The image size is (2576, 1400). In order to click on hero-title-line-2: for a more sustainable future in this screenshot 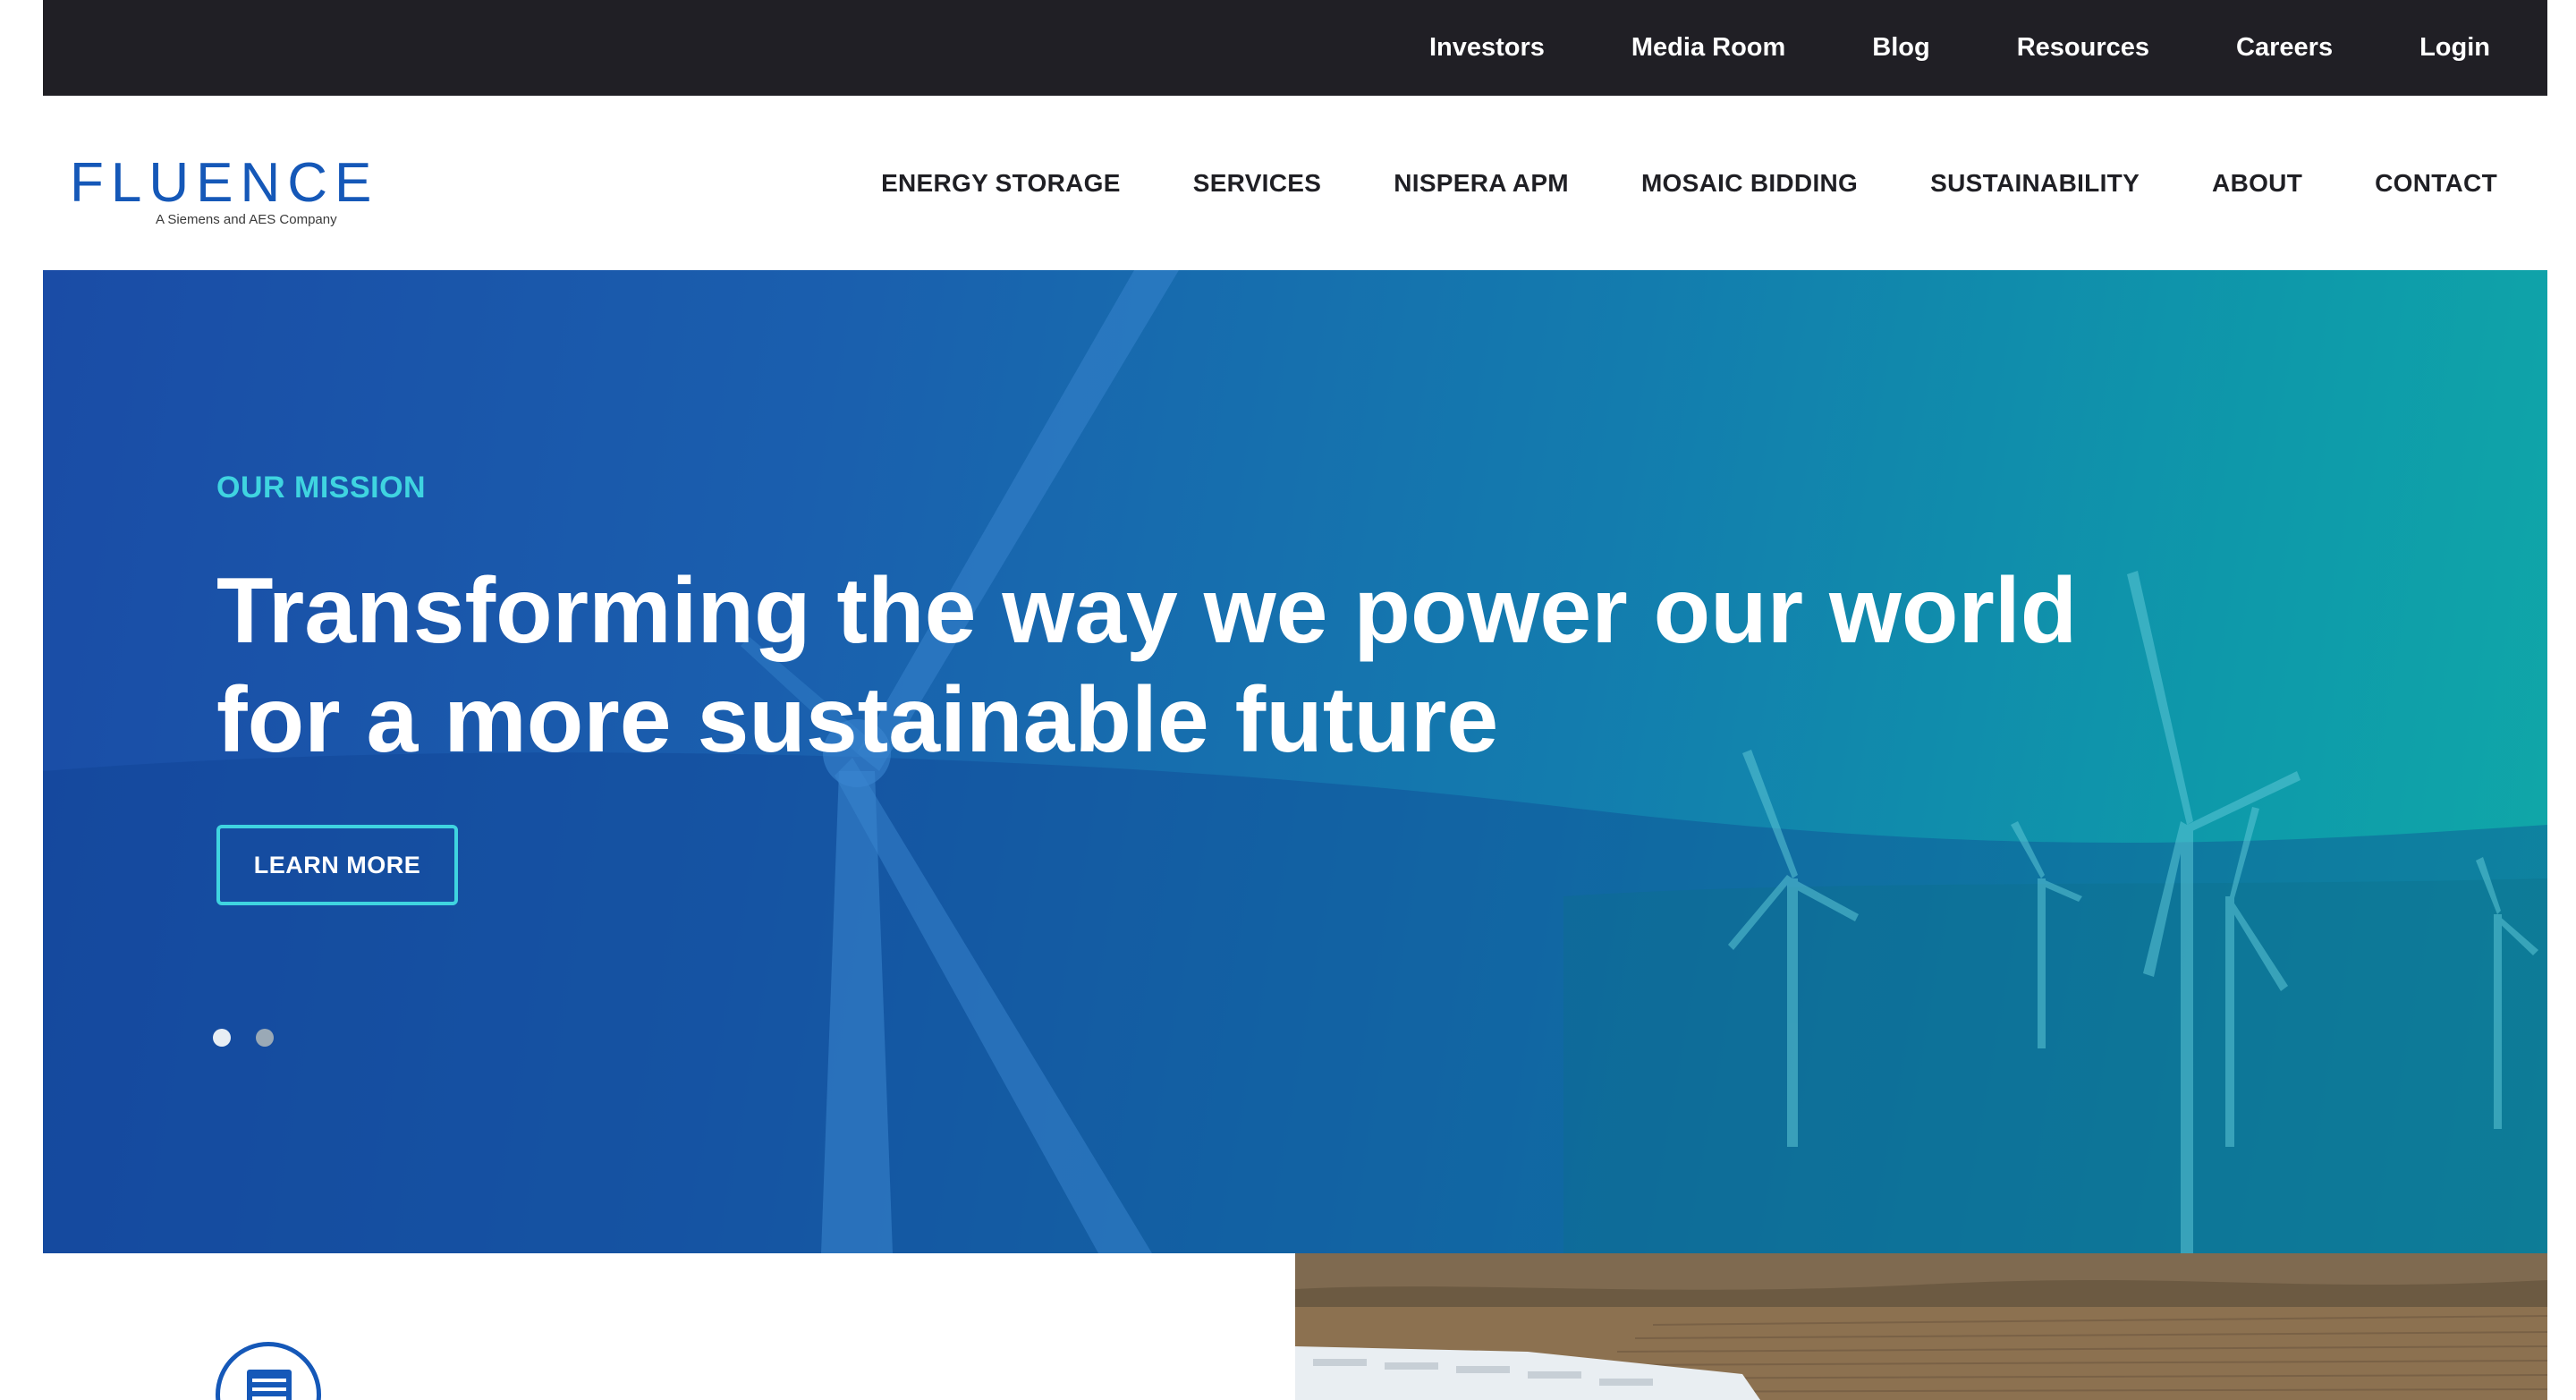, I will do `click(857, 720)`.